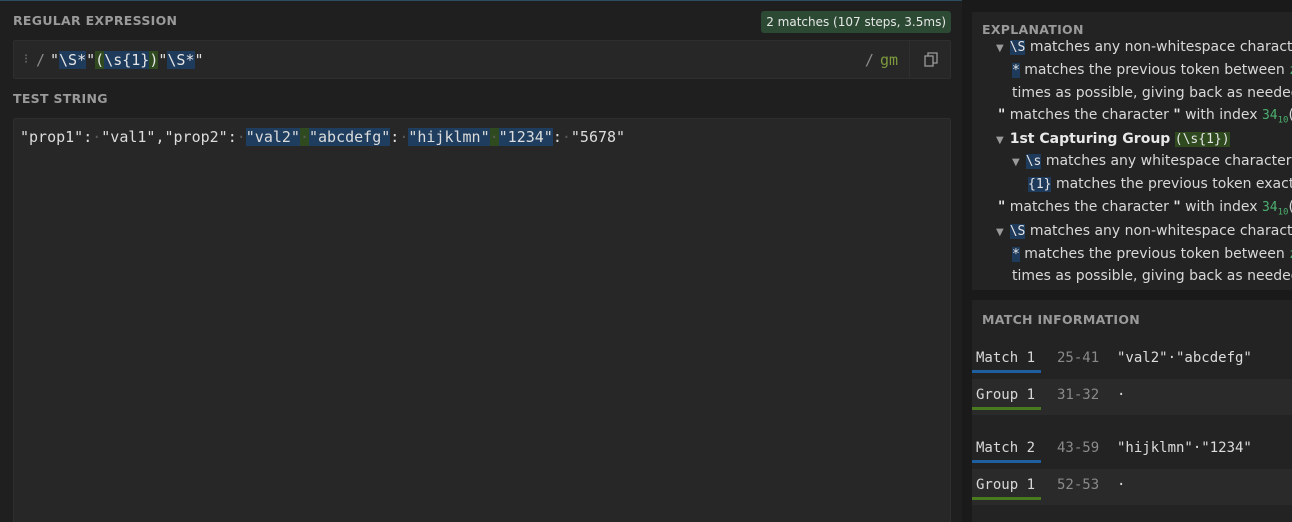 This screenshot has width=1292, height=522. Describe the element at coordinates (482, 59) in the screenshot. I see `regex-input: ⁝ / "\S*"(\s{1})"\S*" / gm` at that location.